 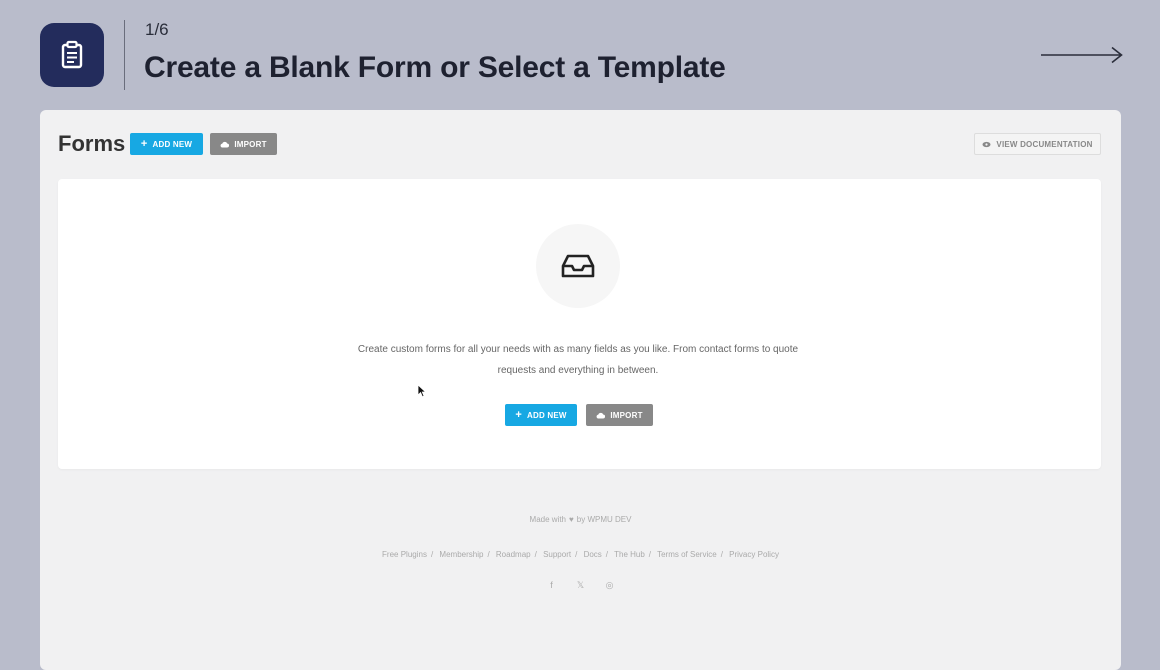 I want to click on facebook-icon: f, so click(x=551, y=585).